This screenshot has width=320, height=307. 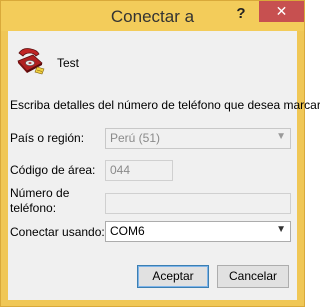 I want to click on connect-using-label: Conectar usando:, so click(x=57, y=232).